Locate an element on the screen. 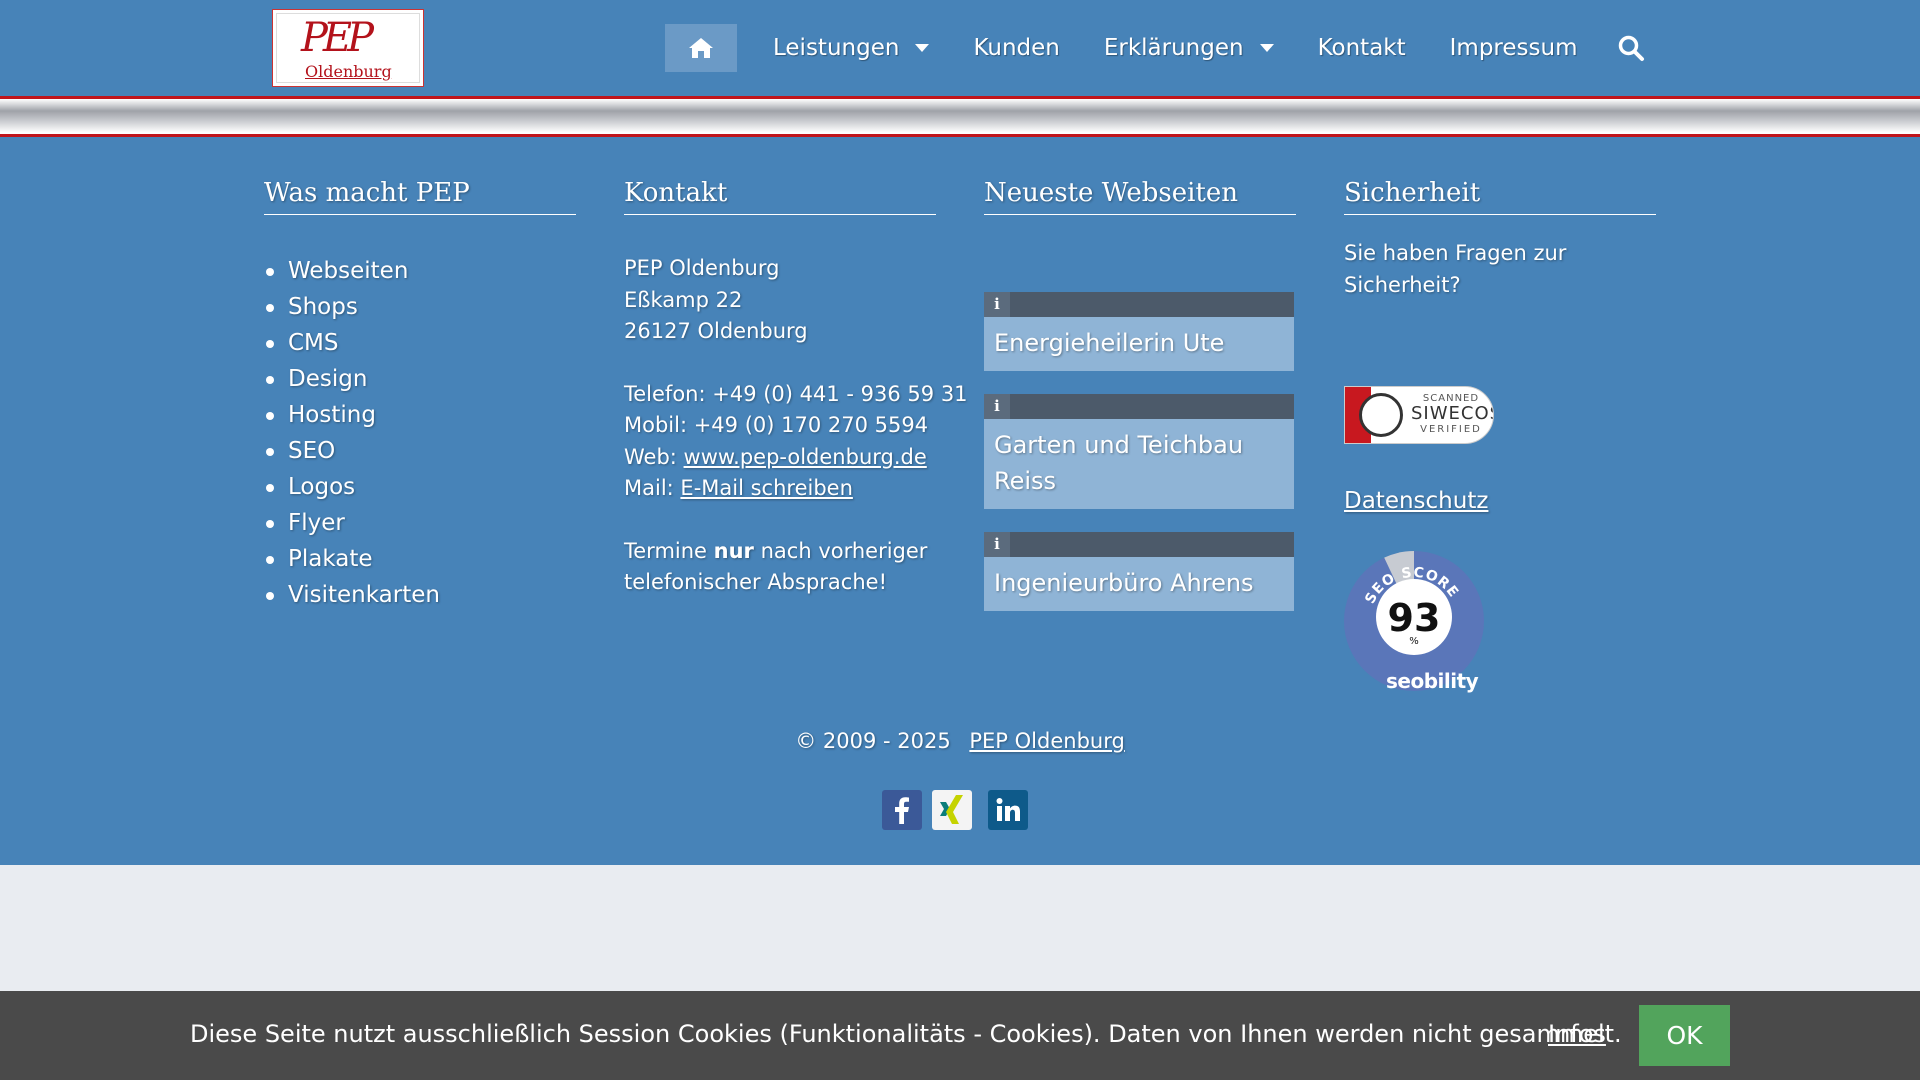 This screenshot has height=1080, width=1920. nav-item-leistungen: Leistungen is located at coordinates (851, 48).